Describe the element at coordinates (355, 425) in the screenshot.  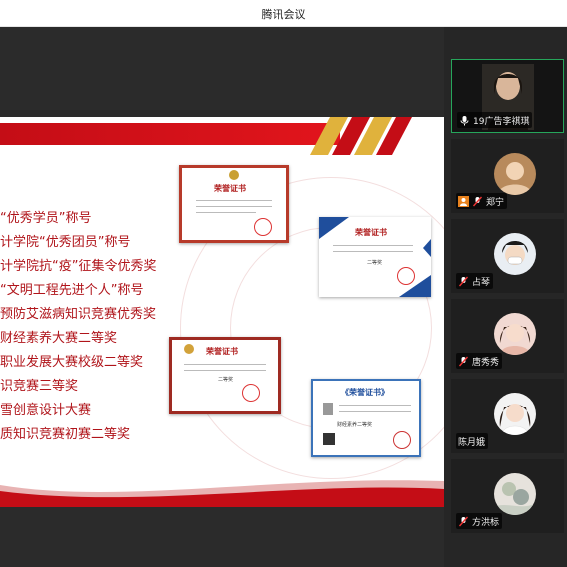
I see `certificate-award: 财经素养二等奖` at that location.